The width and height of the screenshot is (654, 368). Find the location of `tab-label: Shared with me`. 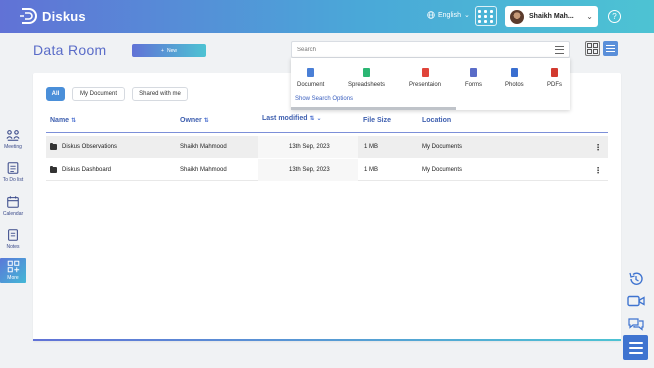

tab-label: Shared with me is located at coordinates (160, 94).